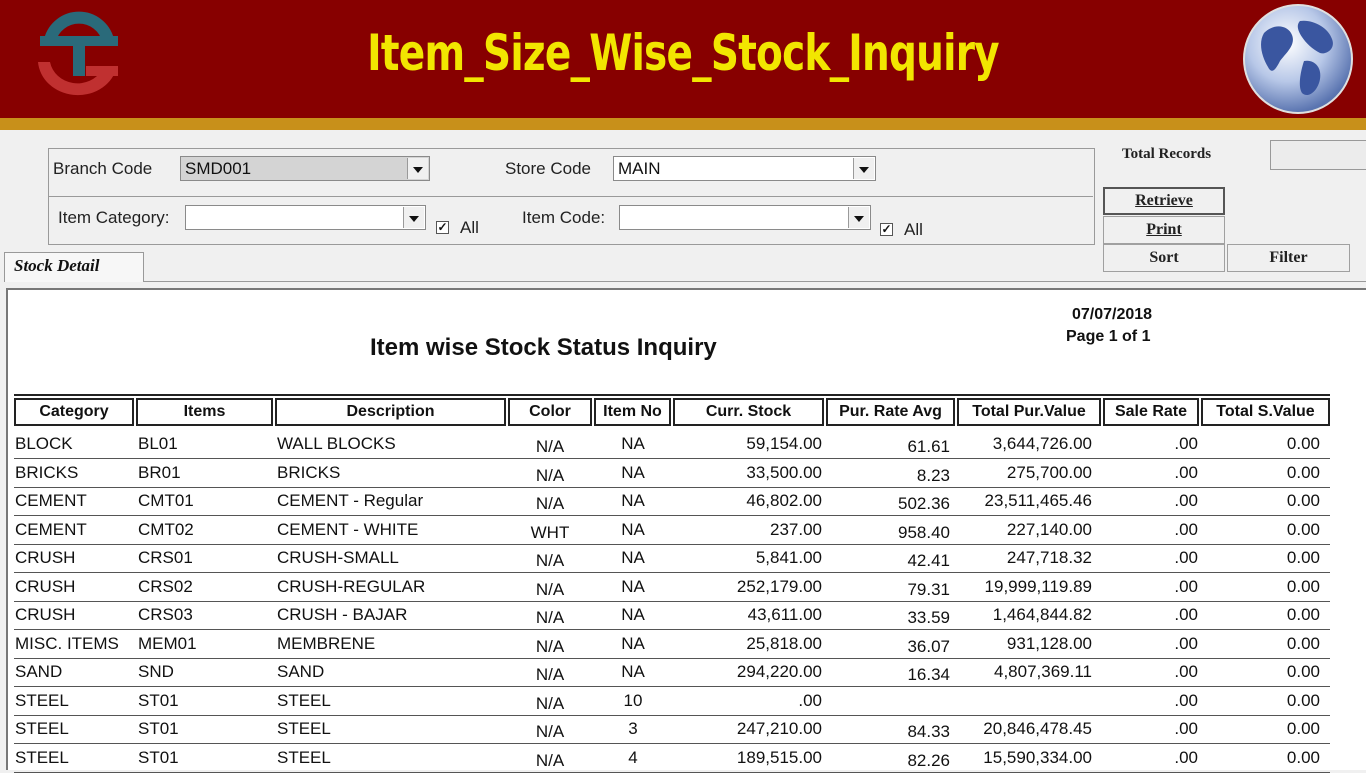 The image size is (1366, 773). I want to click on cell-description: CEMENT - Regular, so click(350, 500).